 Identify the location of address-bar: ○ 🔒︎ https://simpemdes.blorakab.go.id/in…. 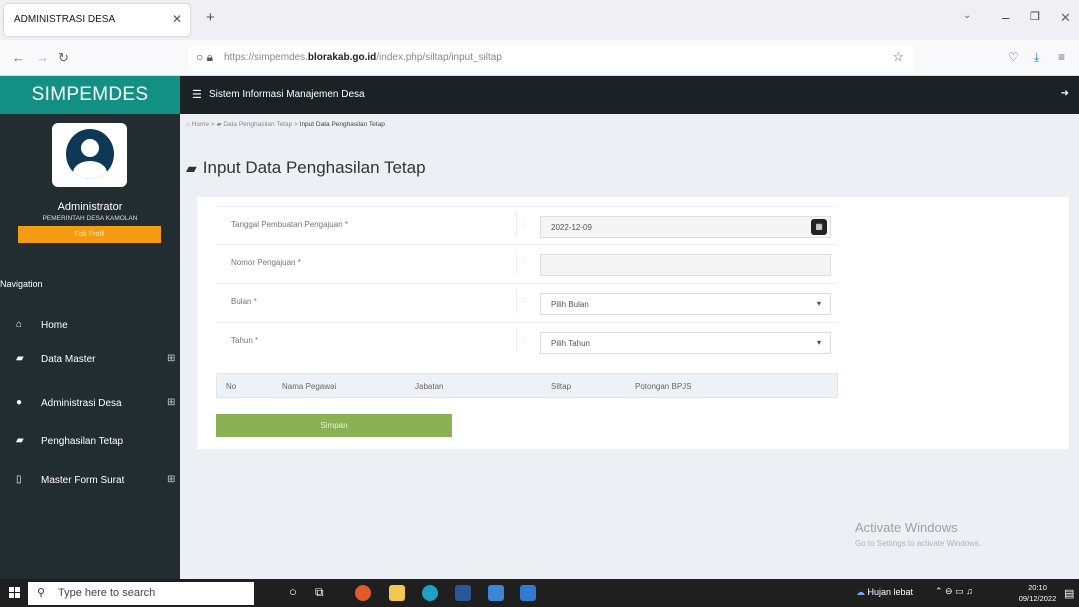
(551, 58).